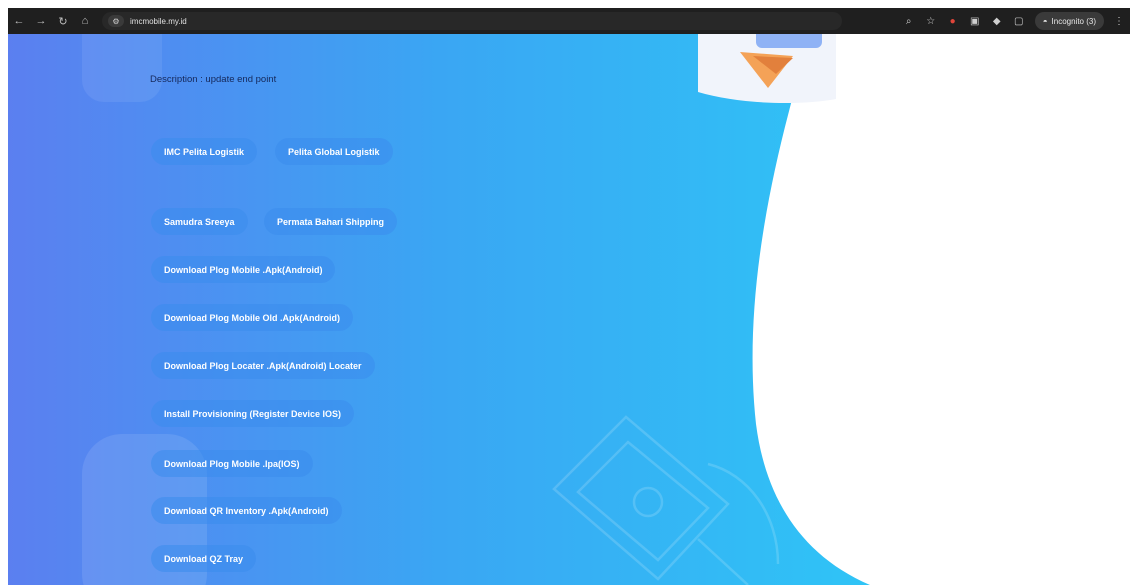 The image size is (1130, 585). Describe the element at coordinates (158, 21) in the screenshot. I see `url-text: imcmobile.my.id` at that location.